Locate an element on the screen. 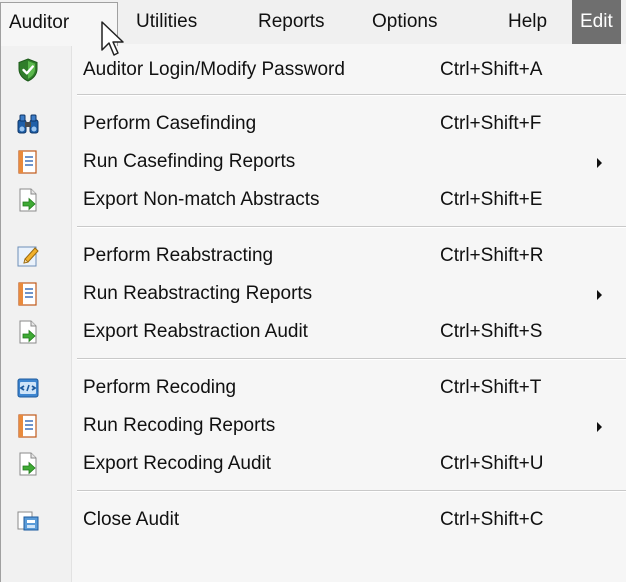  menu-options: Options is located at coordinates (404, 22).